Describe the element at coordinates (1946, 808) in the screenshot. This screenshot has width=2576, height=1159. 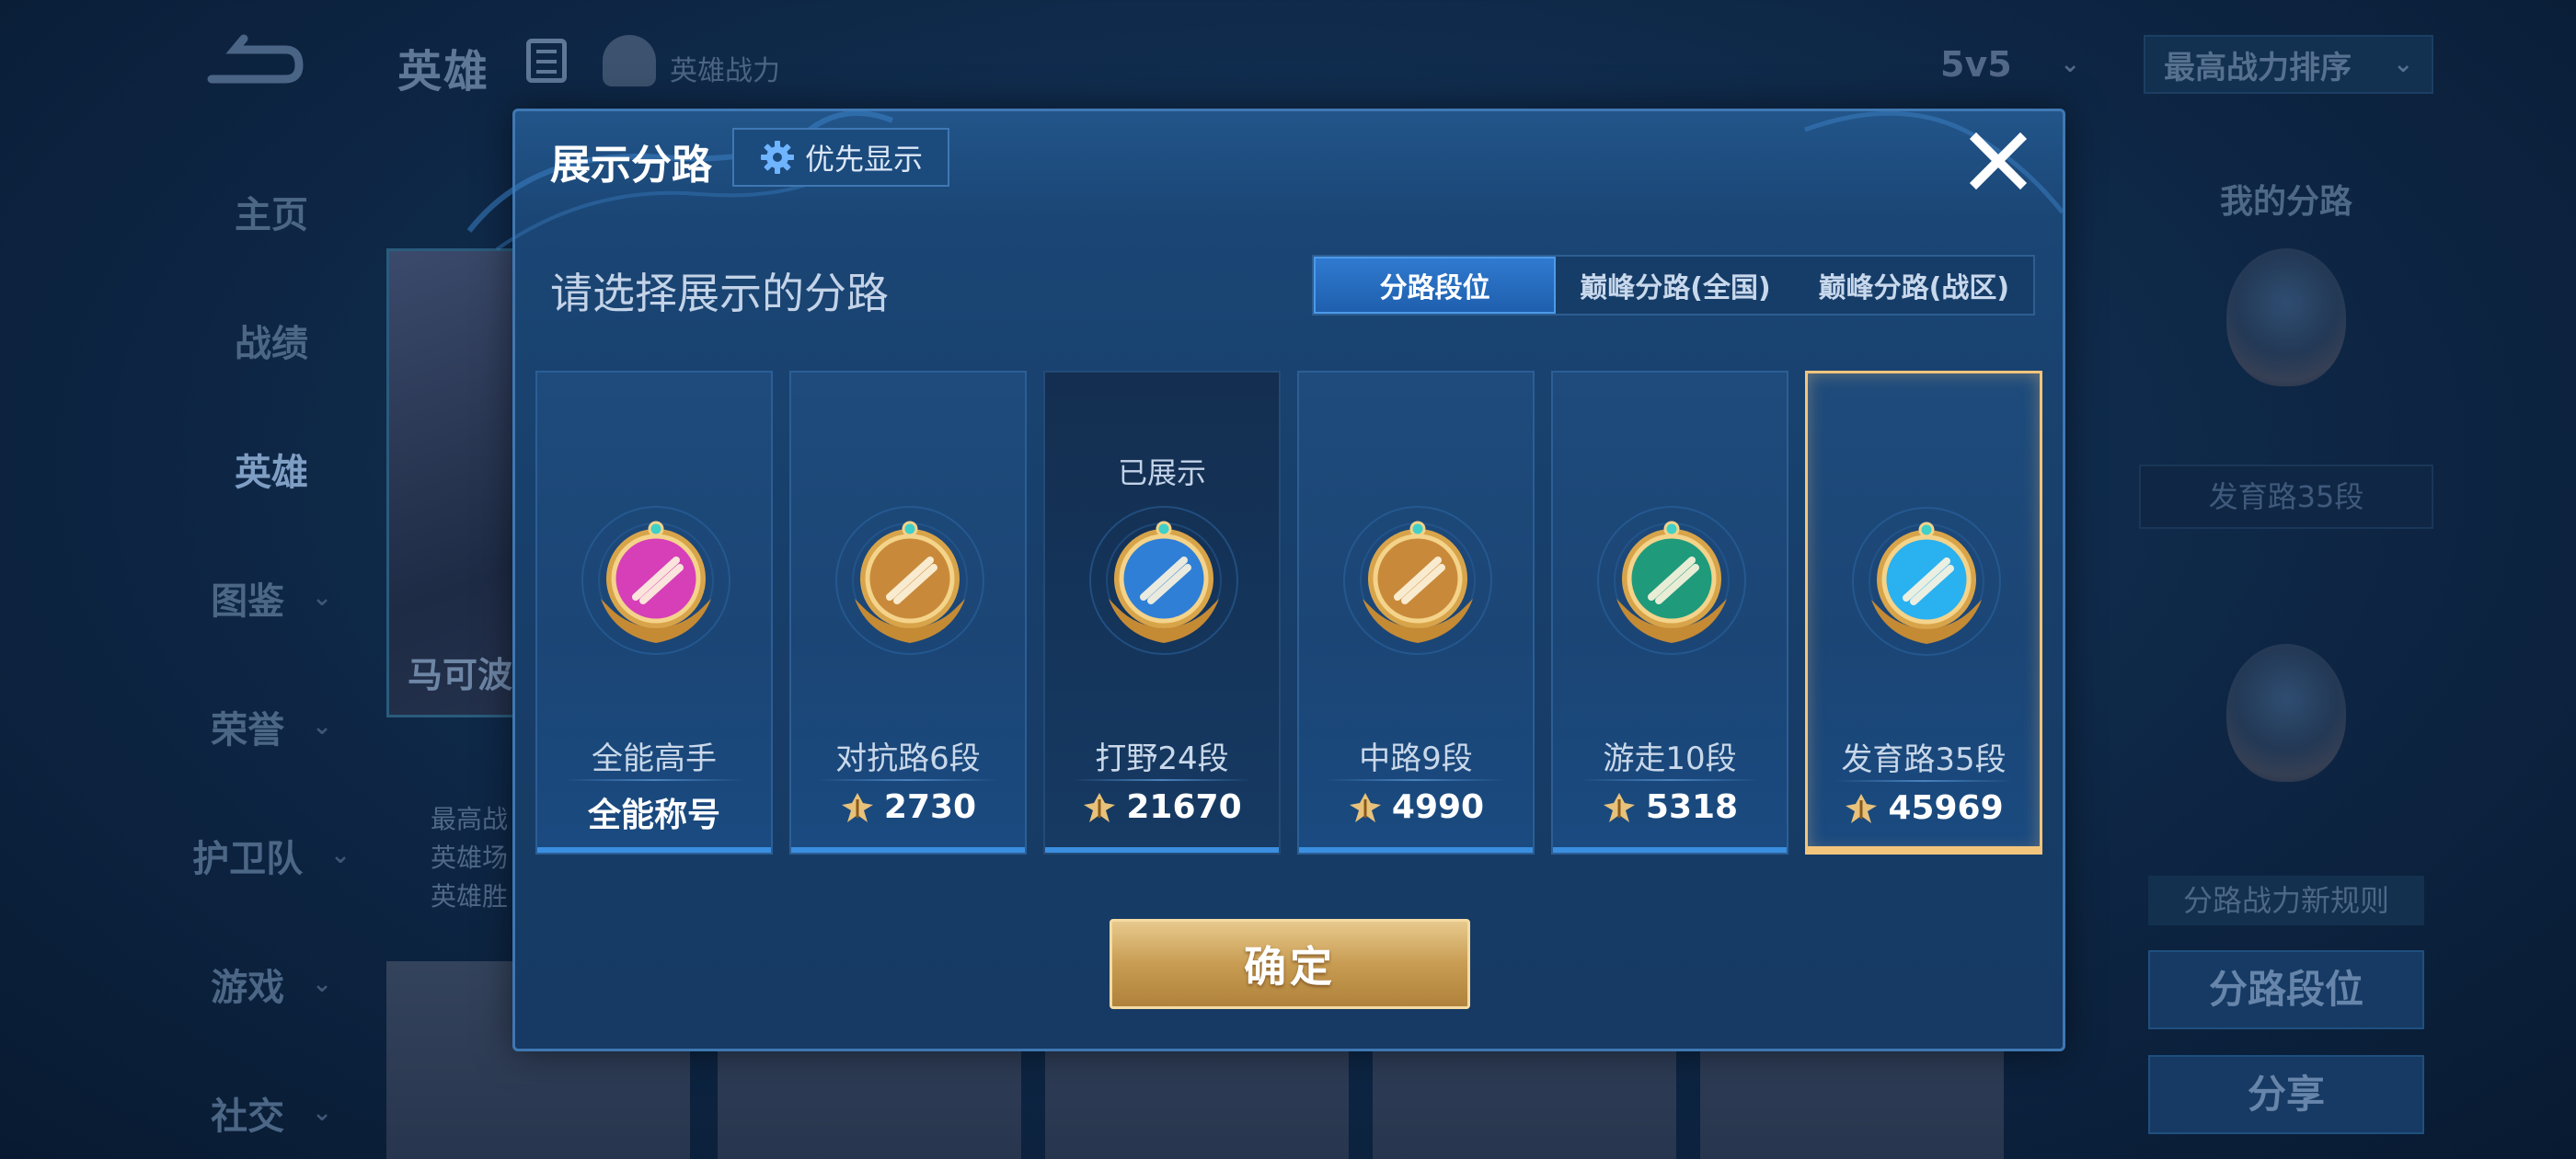
I see `lane-card-value-text: 45969` at that location.